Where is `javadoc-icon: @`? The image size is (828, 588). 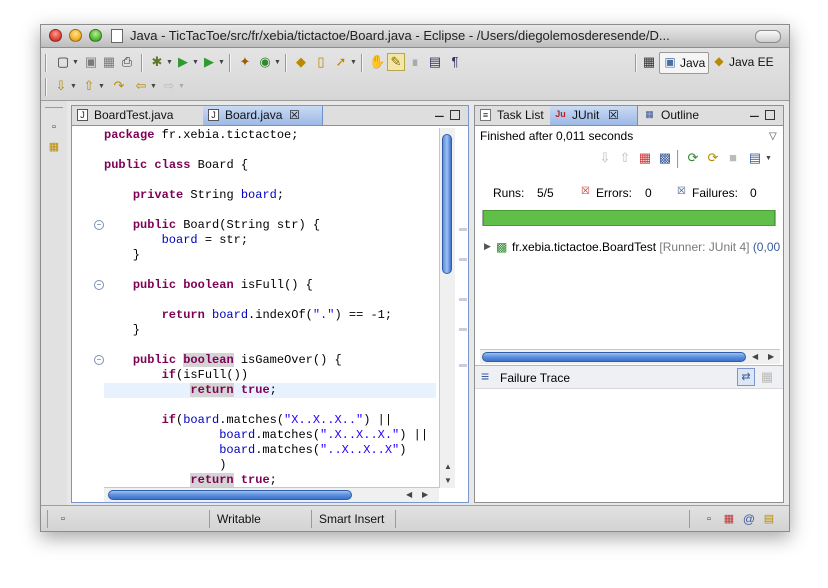 javadoc-icon: @ is located at coordinates (749, 519).